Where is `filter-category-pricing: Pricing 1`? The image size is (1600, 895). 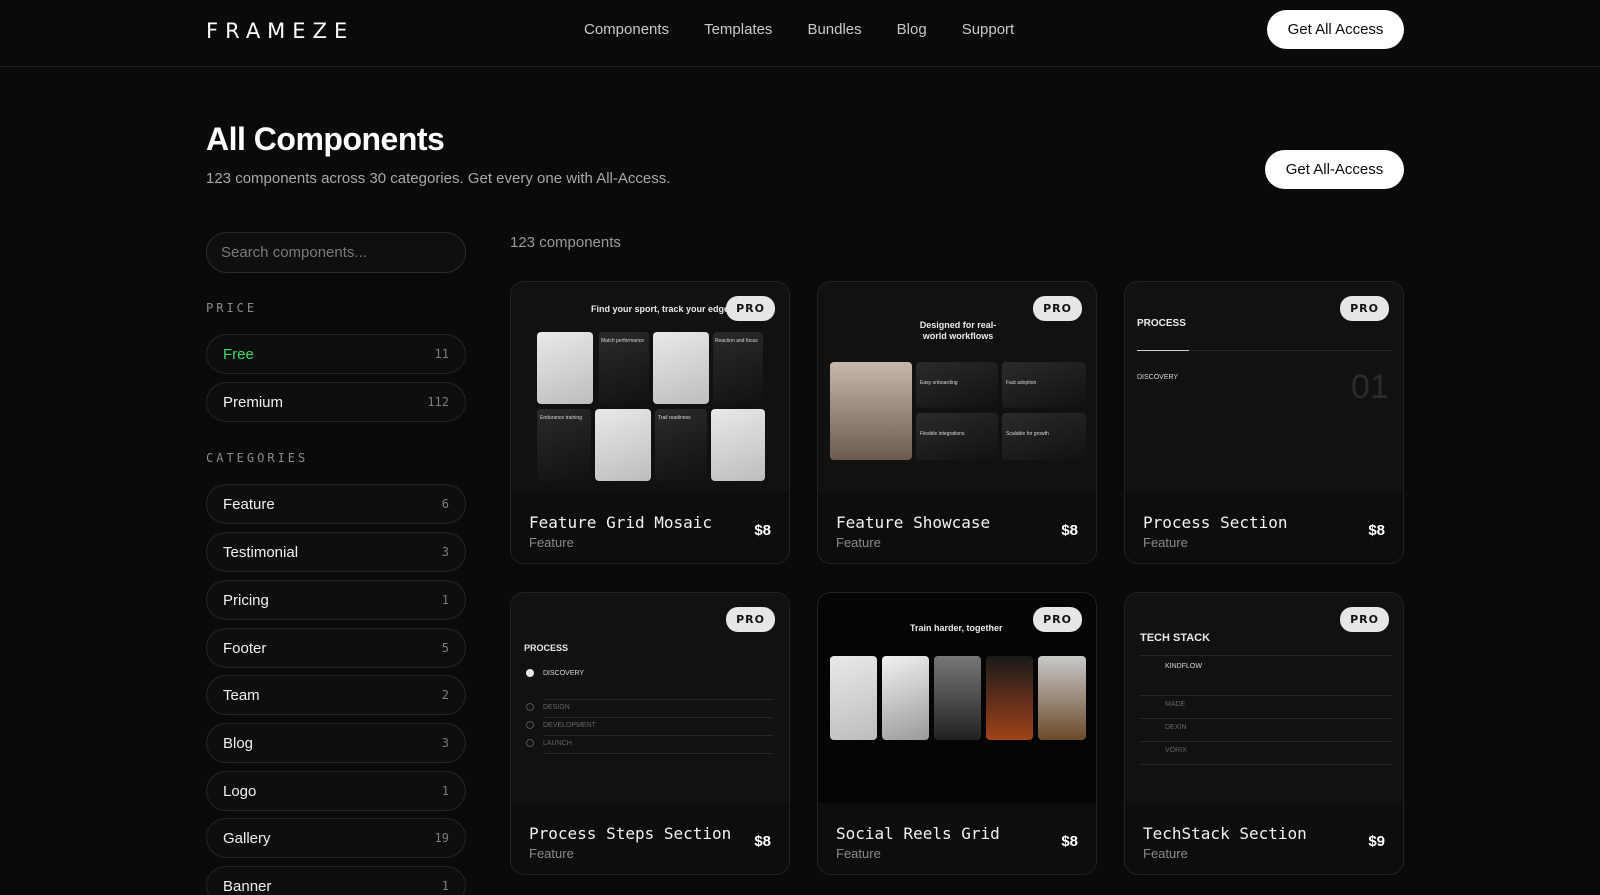 filter-category-pricing: Pricing 1 is located at coordinates (336, 600).